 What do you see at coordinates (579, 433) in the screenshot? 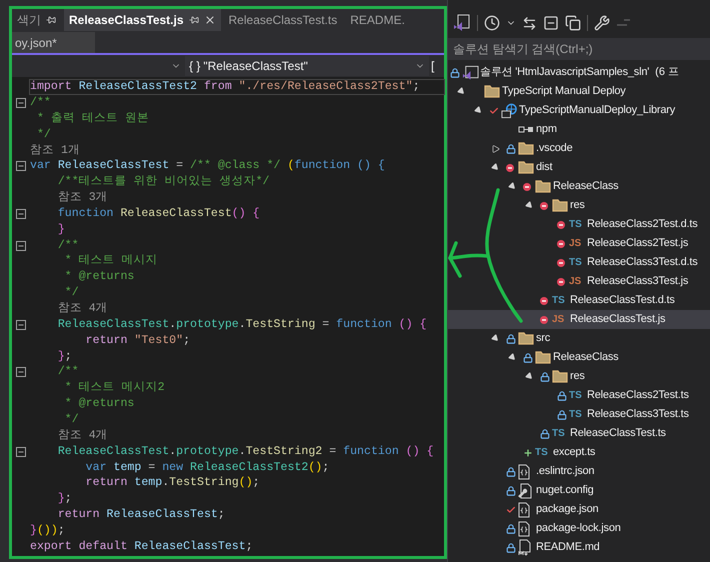
I see `tree-item: TS ReleaseClassTest.ts` at bounding box center [579, 433].